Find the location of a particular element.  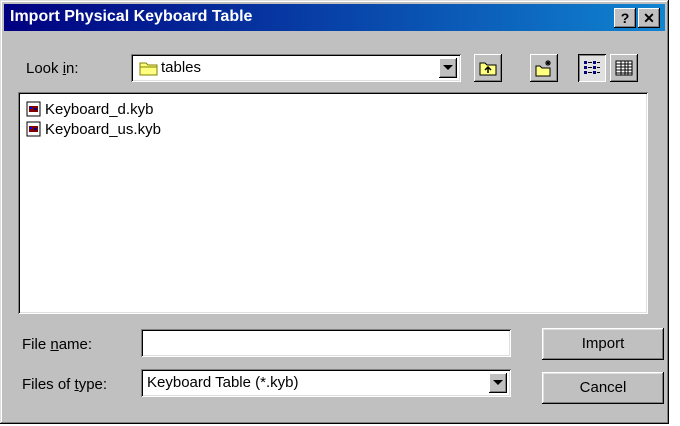

help-button: ? is located at coordinates (625, 18).